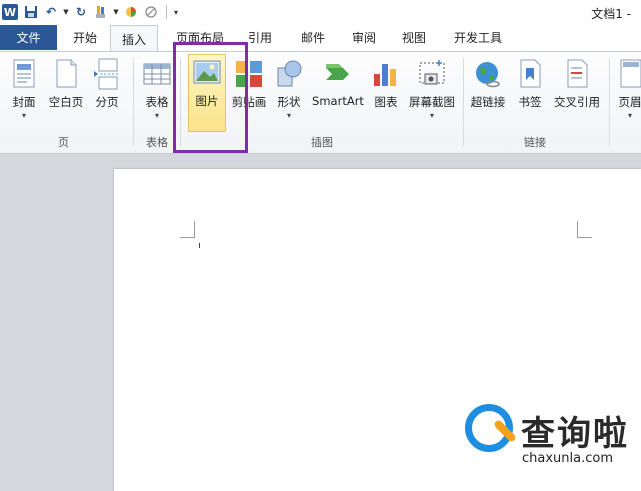 The image size is (641, 491). What do you see at coordinates (134, 38) in the screenshot?
I see `tab-insert: 插入` at bounding box center [134, 38].